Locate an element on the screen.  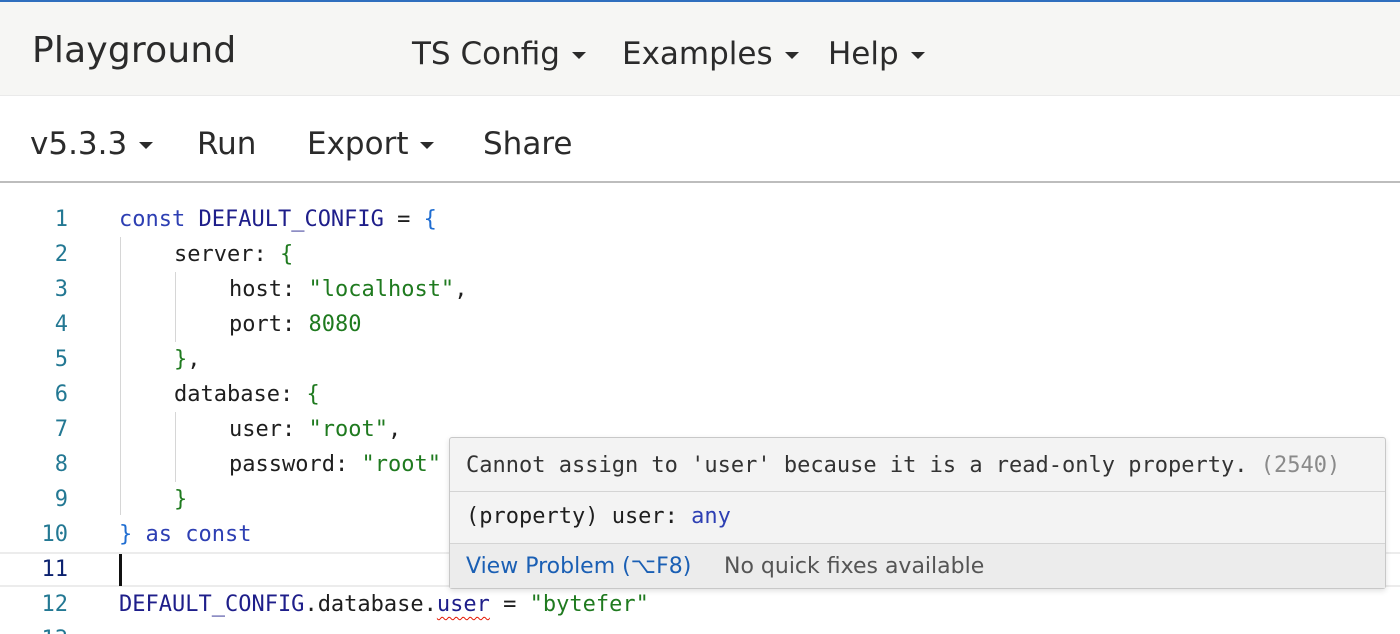
nav-help-label: Help is located at coordinates (863, 54).